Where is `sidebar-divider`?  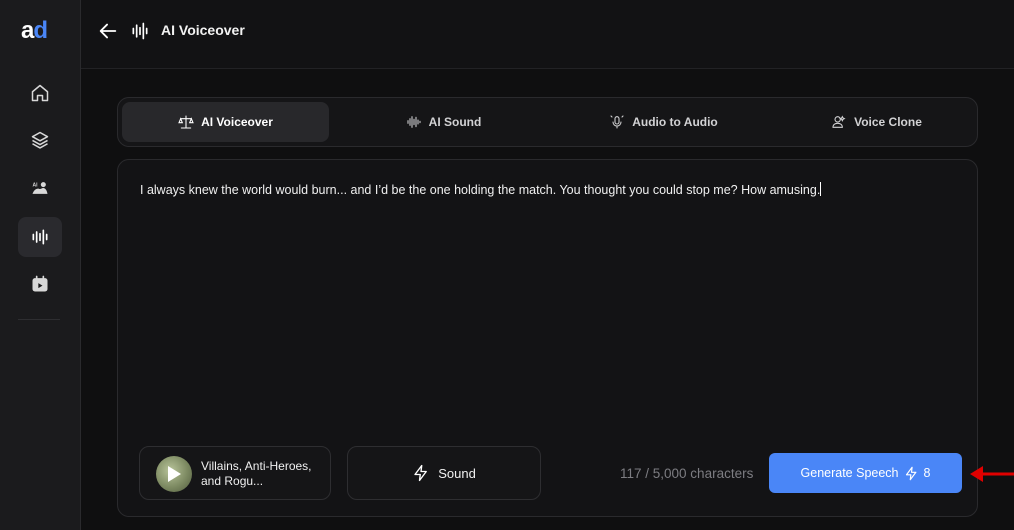
sidebar-divider is located at coordinates (39, 319).